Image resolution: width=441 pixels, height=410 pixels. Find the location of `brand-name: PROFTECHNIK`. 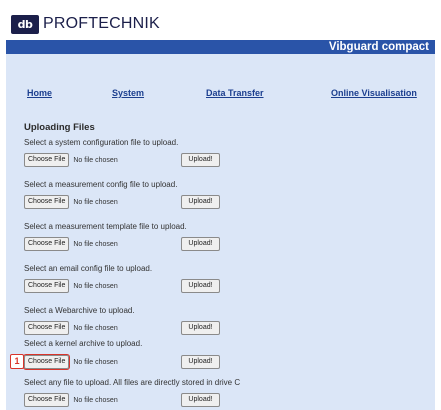

brand-name: PROFTECHNIK is located at coordinates (101, 23).